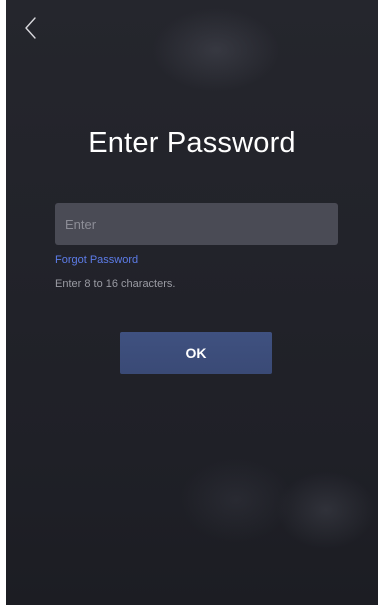 The image size is (378, 605). What do you see at coordinates (115, 284) in the screenshot?
I see `password-hint: Enter 8 to 16 characters.` at bounding box center [115, 284].